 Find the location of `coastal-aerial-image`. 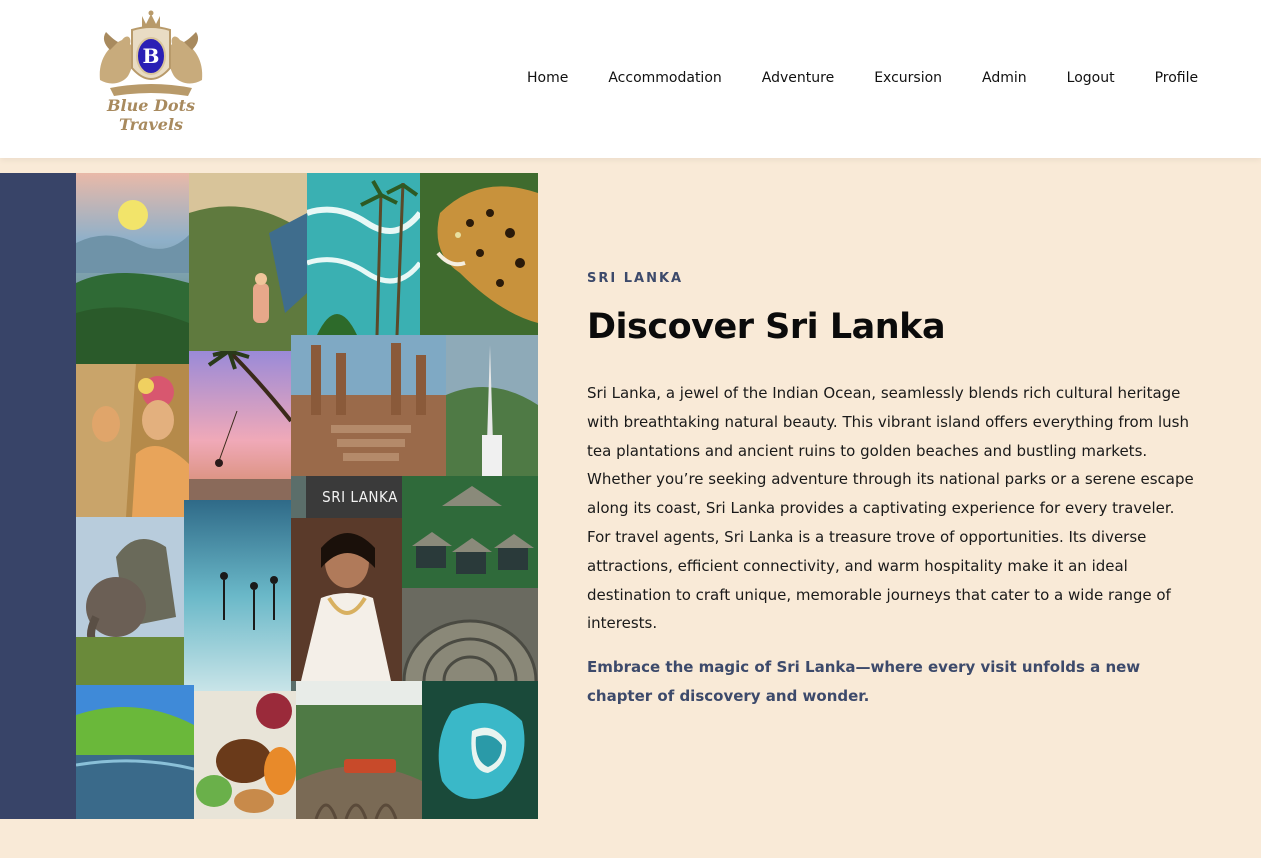

coastal-aerial-image is located at coordinates (480, 750).